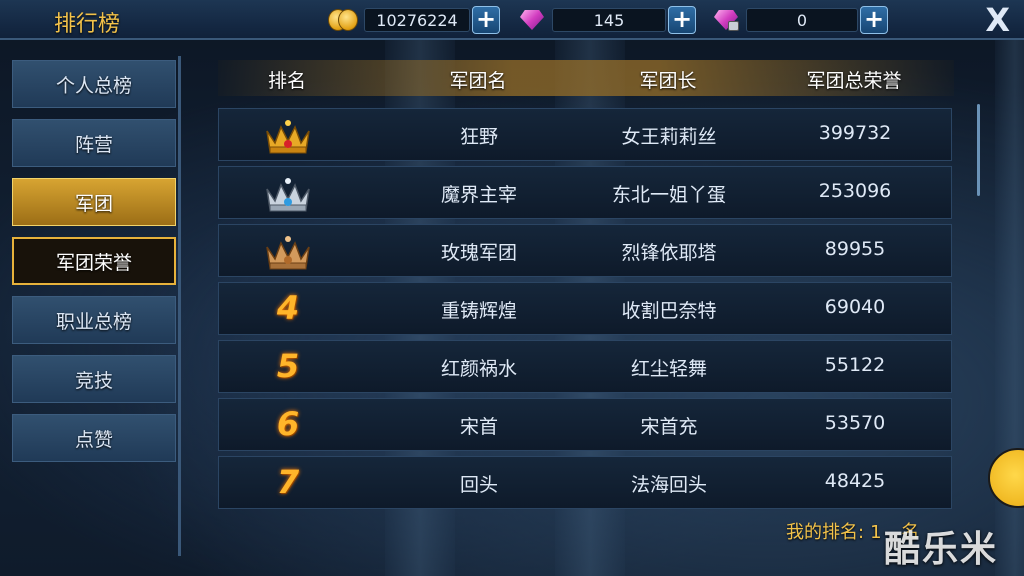  I want to click on guild-name: 狂野, so click(479, 137).